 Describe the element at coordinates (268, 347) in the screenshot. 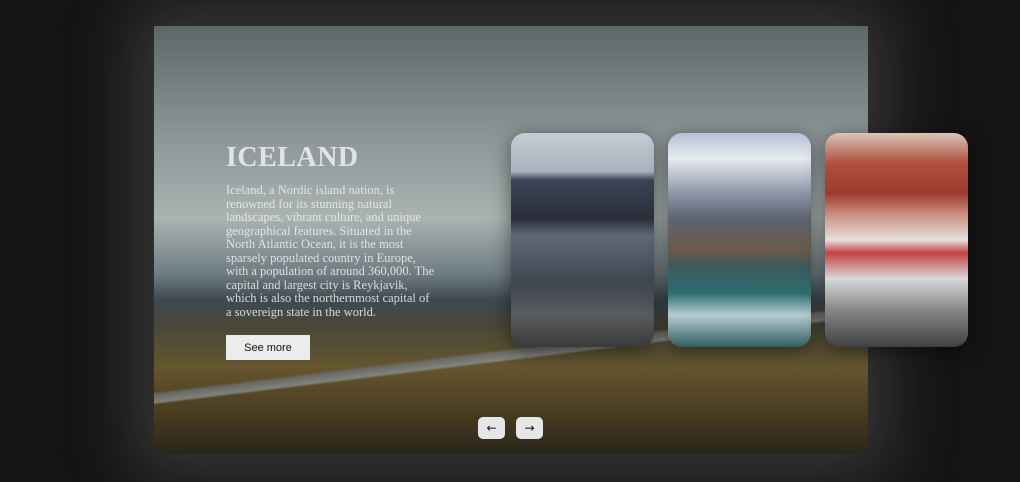

I see `see-more-button: See more` at that location.